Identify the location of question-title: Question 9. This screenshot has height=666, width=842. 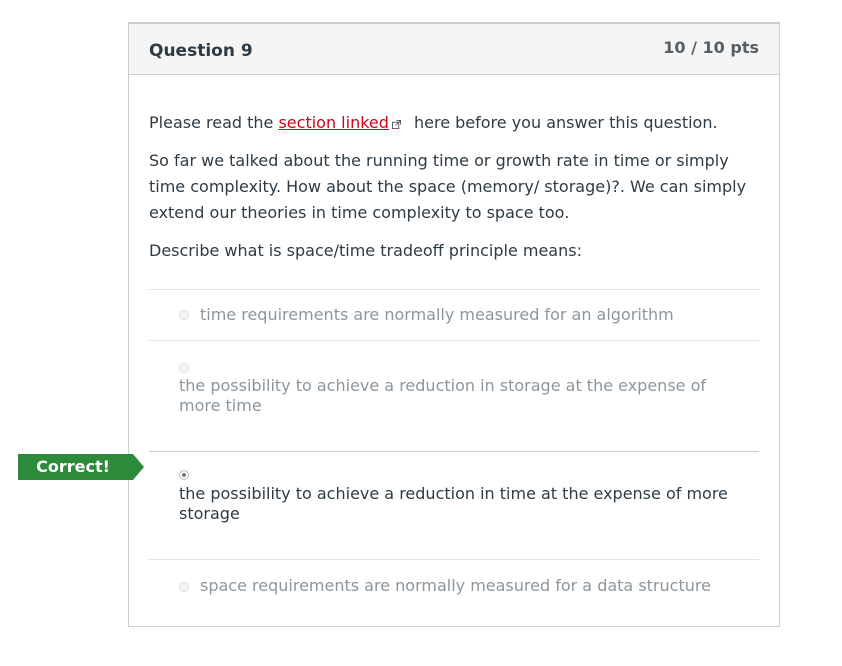
(201, 51).